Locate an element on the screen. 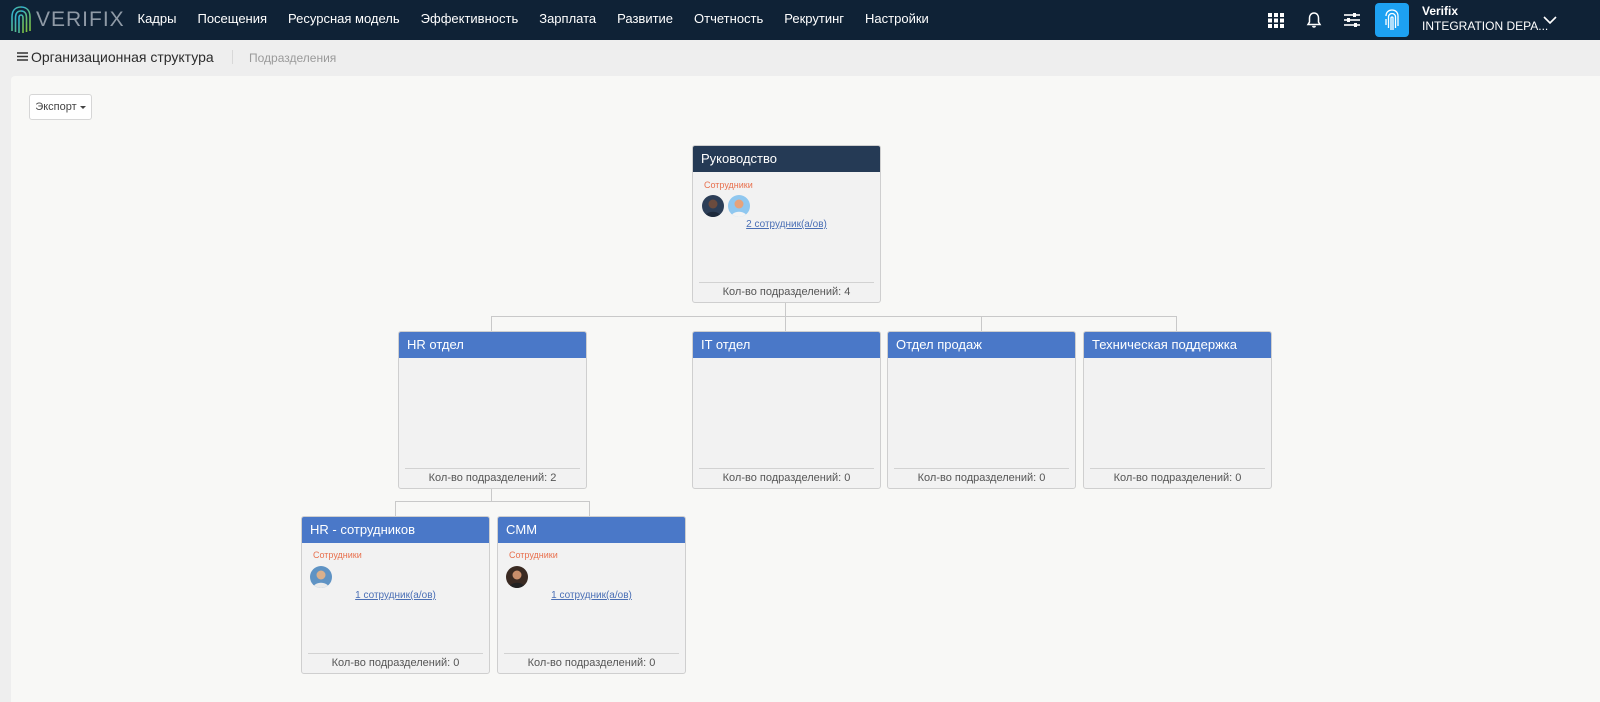 This screenshot has height=702, width=1600. subdivisions-count: Кол-во подразделений: 2 is located at coordinates (492, 478).